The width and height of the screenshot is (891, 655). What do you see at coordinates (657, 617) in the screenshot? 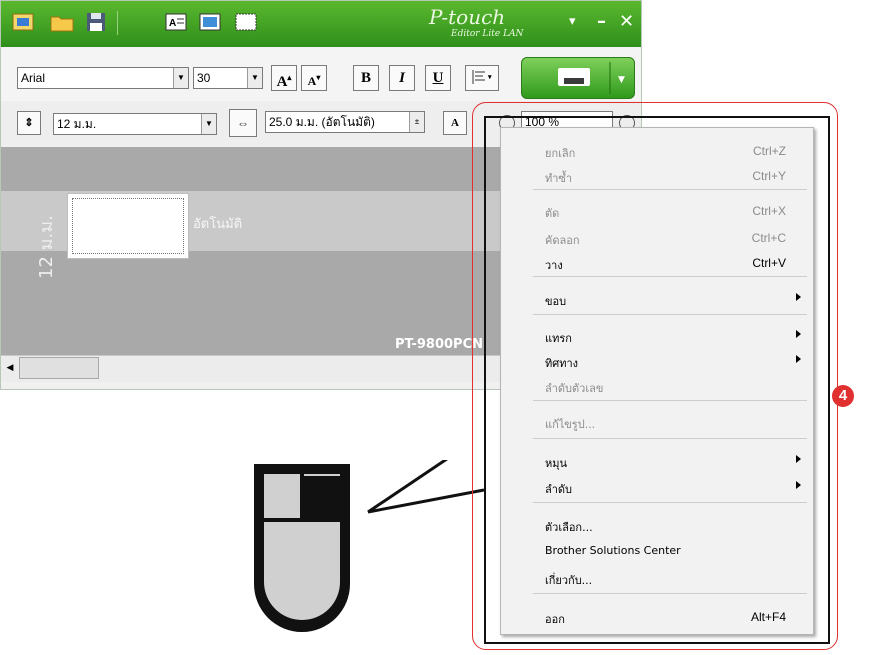
I see `context-menu-item: ออก Alt+F4` at bounding box center [657, 617].